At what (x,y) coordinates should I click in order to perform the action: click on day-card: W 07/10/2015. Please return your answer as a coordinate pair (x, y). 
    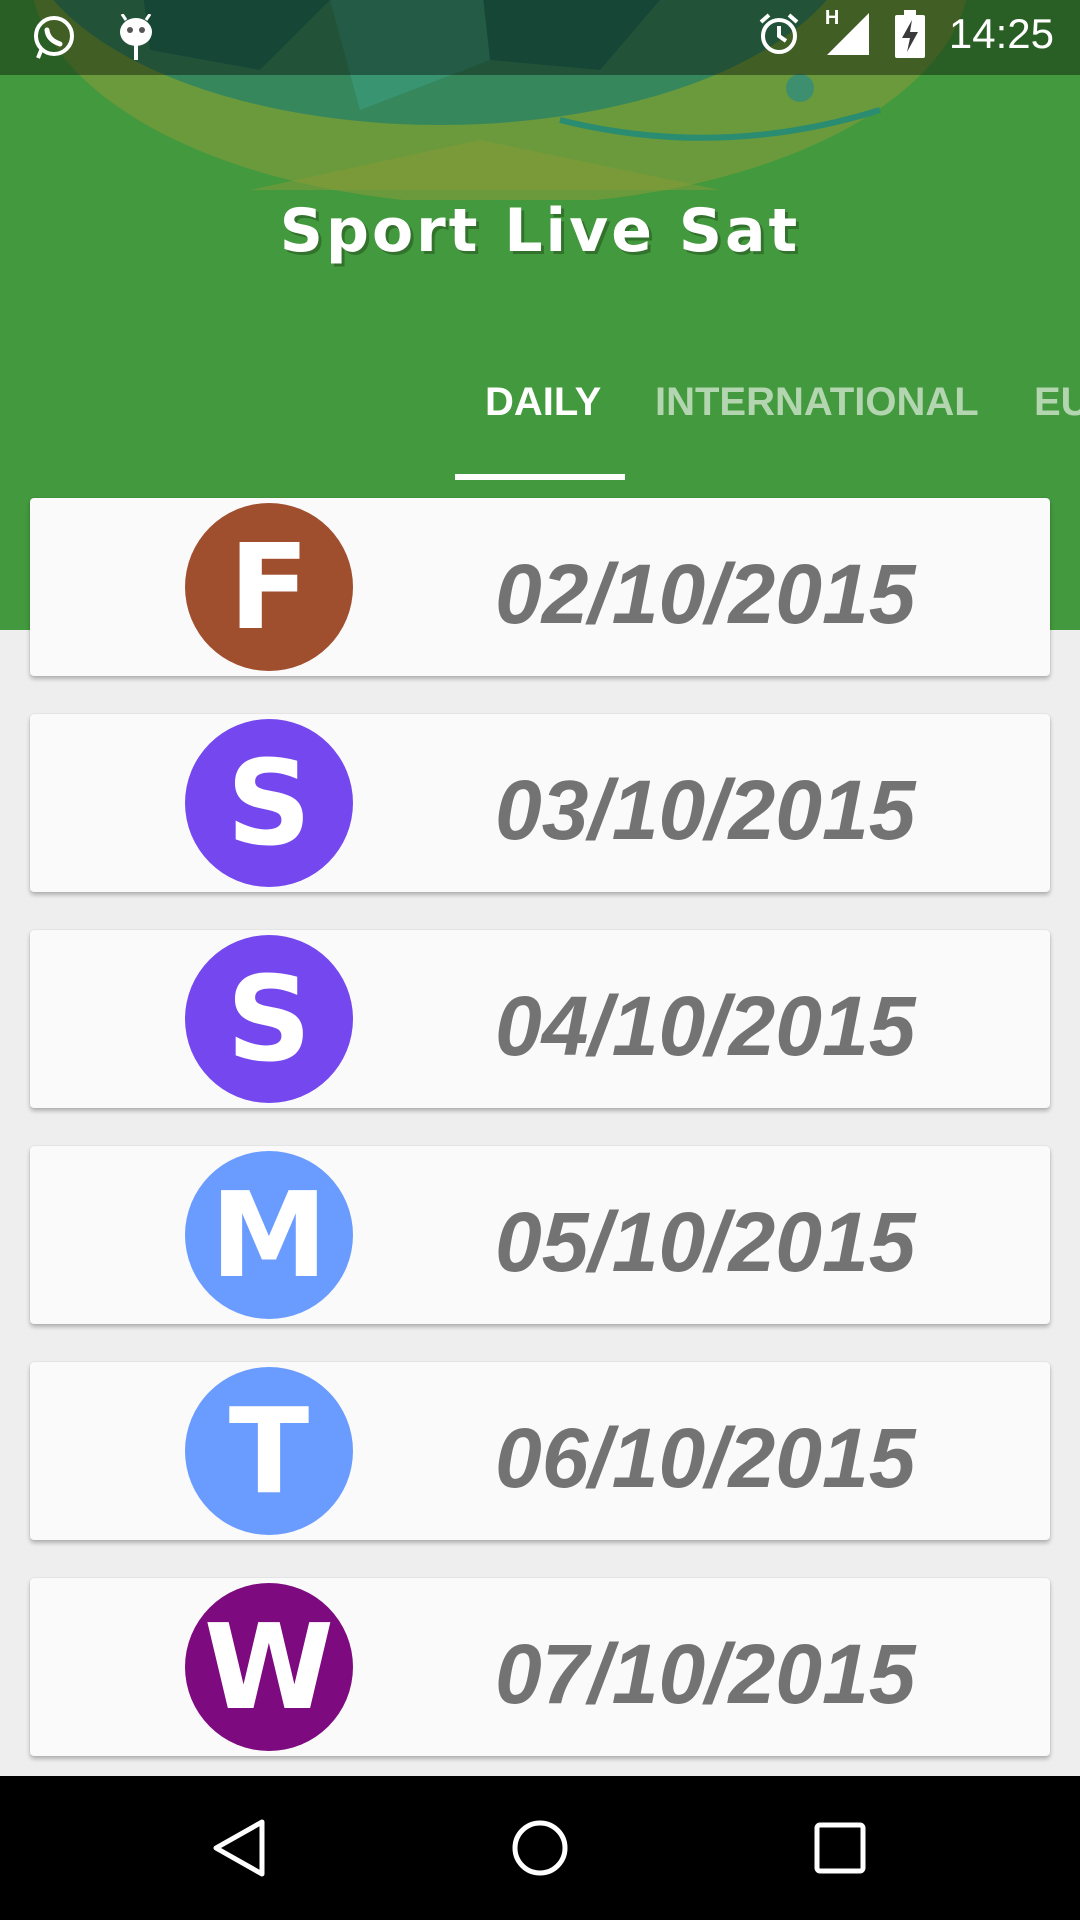
    Looking at the image, I should click on (540, 1667).